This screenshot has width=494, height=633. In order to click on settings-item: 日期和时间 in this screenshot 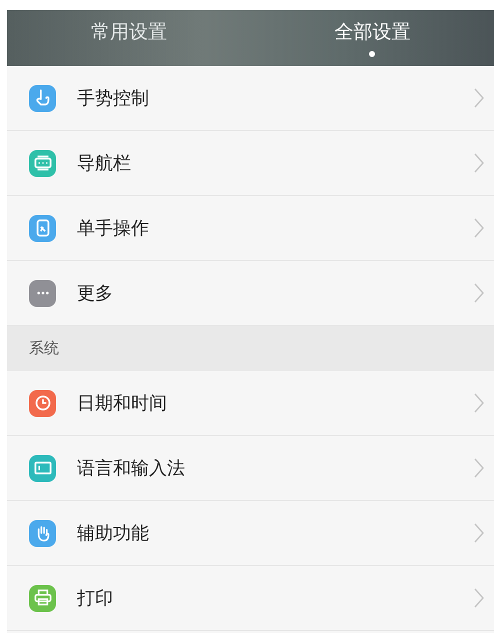, I will do `click(250, 403)`.